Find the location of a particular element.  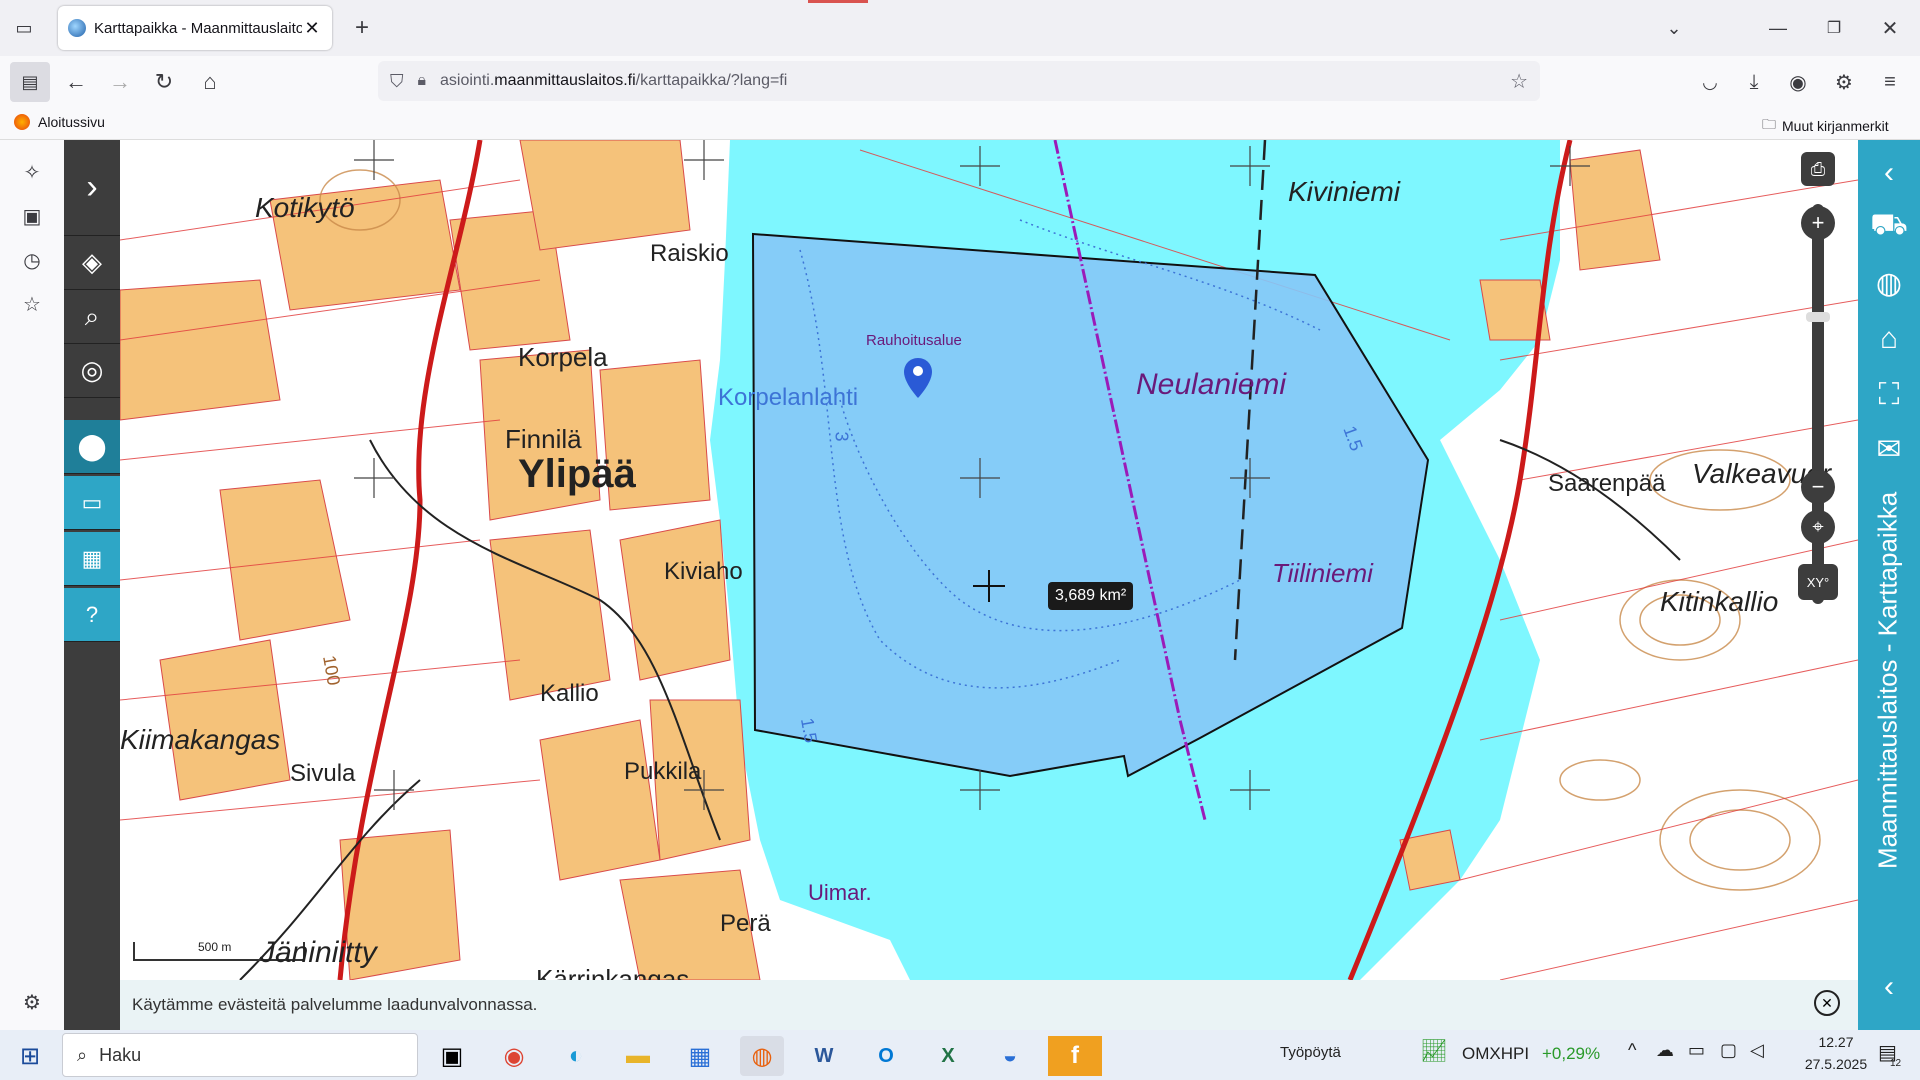

collapse-panel-icon: ‹ is located at coordinates (1889, 173).